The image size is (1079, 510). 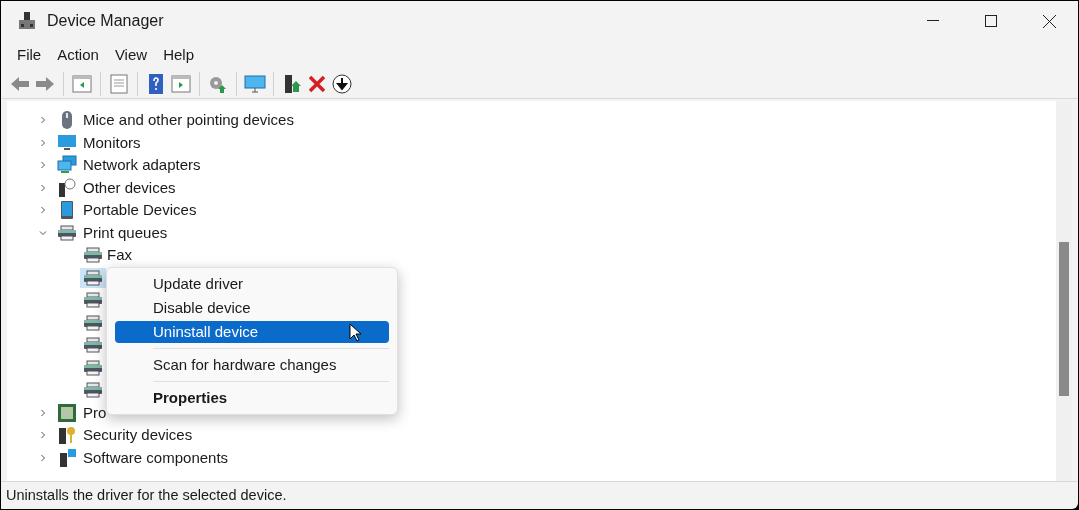 What do you see at coordinates (82, 83) in the screenshot?
I see `console-tree-icon` at bounding box center [82, 83].